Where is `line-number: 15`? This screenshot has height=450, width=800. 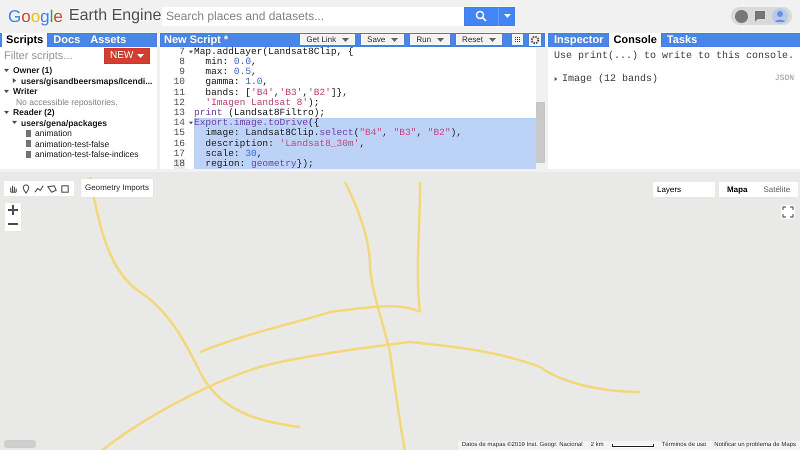 line-number: 15 is located at coordinates (179, 133).